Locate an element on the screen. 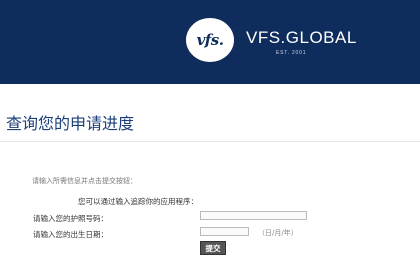  form-subheading: 您可以通过输入追踪你的应用程序： is located at coordinates (138, 201).